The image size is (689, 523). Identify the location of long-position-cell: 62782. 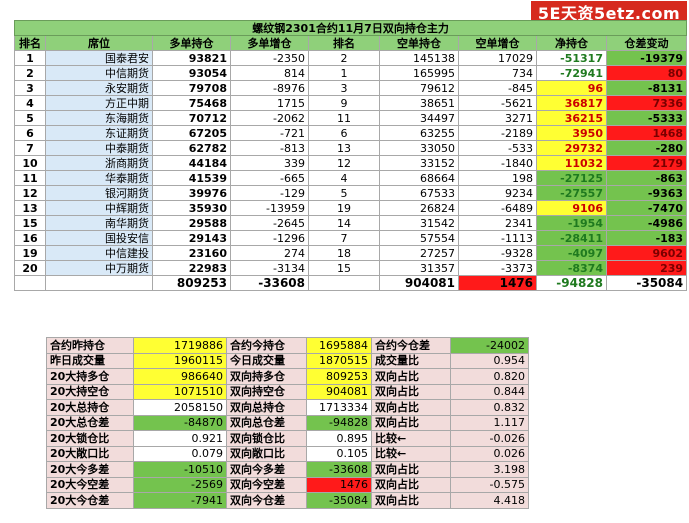
(191, 148).